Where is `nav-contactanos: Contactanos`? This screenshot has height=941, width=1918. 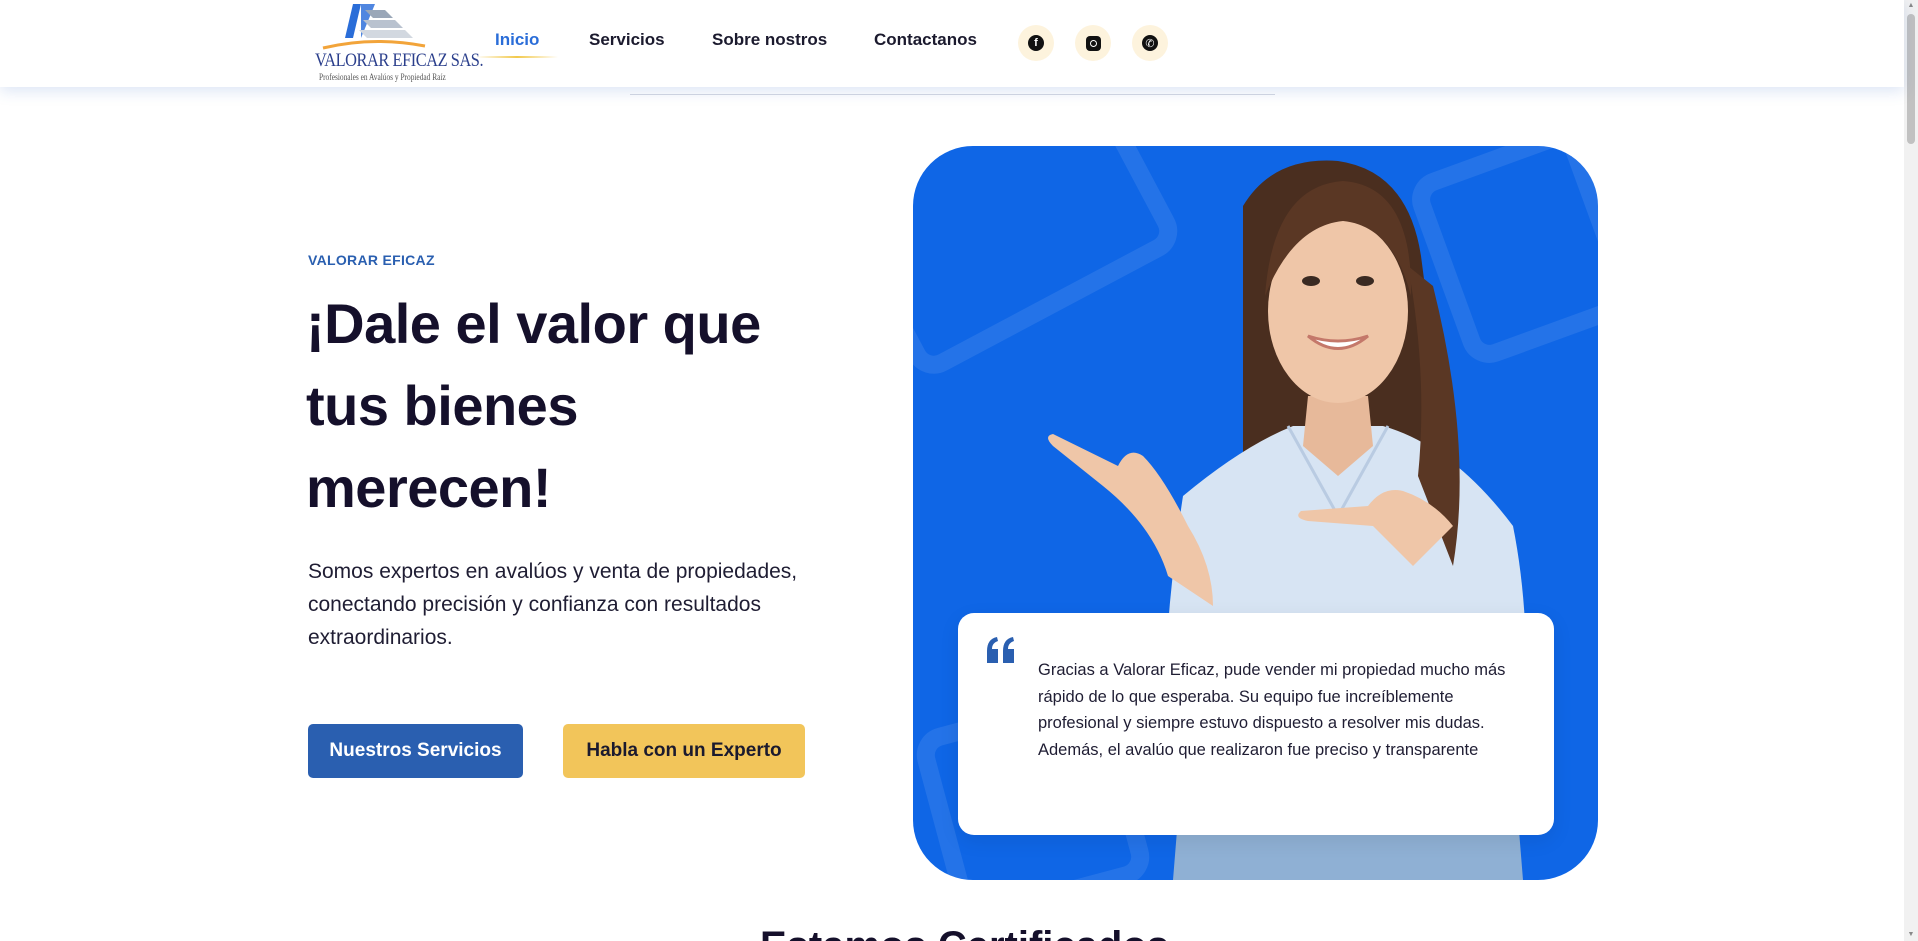
nav-contactanos: Contactanos is located at coordinates (925, 40).